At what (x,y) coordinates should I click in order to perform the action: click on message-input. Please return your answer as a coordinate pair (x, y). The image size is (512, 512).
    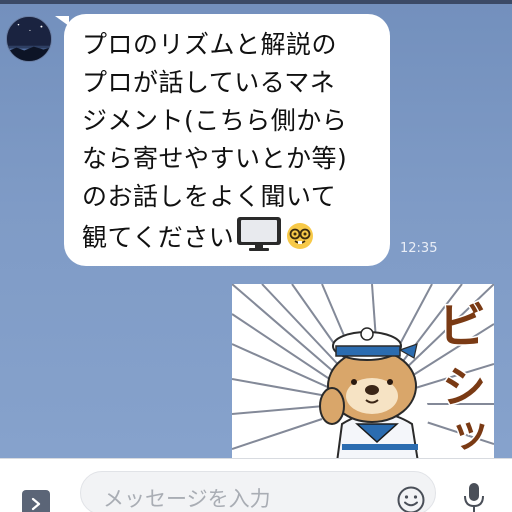
    Looking at the image, I should click on (258, 491).